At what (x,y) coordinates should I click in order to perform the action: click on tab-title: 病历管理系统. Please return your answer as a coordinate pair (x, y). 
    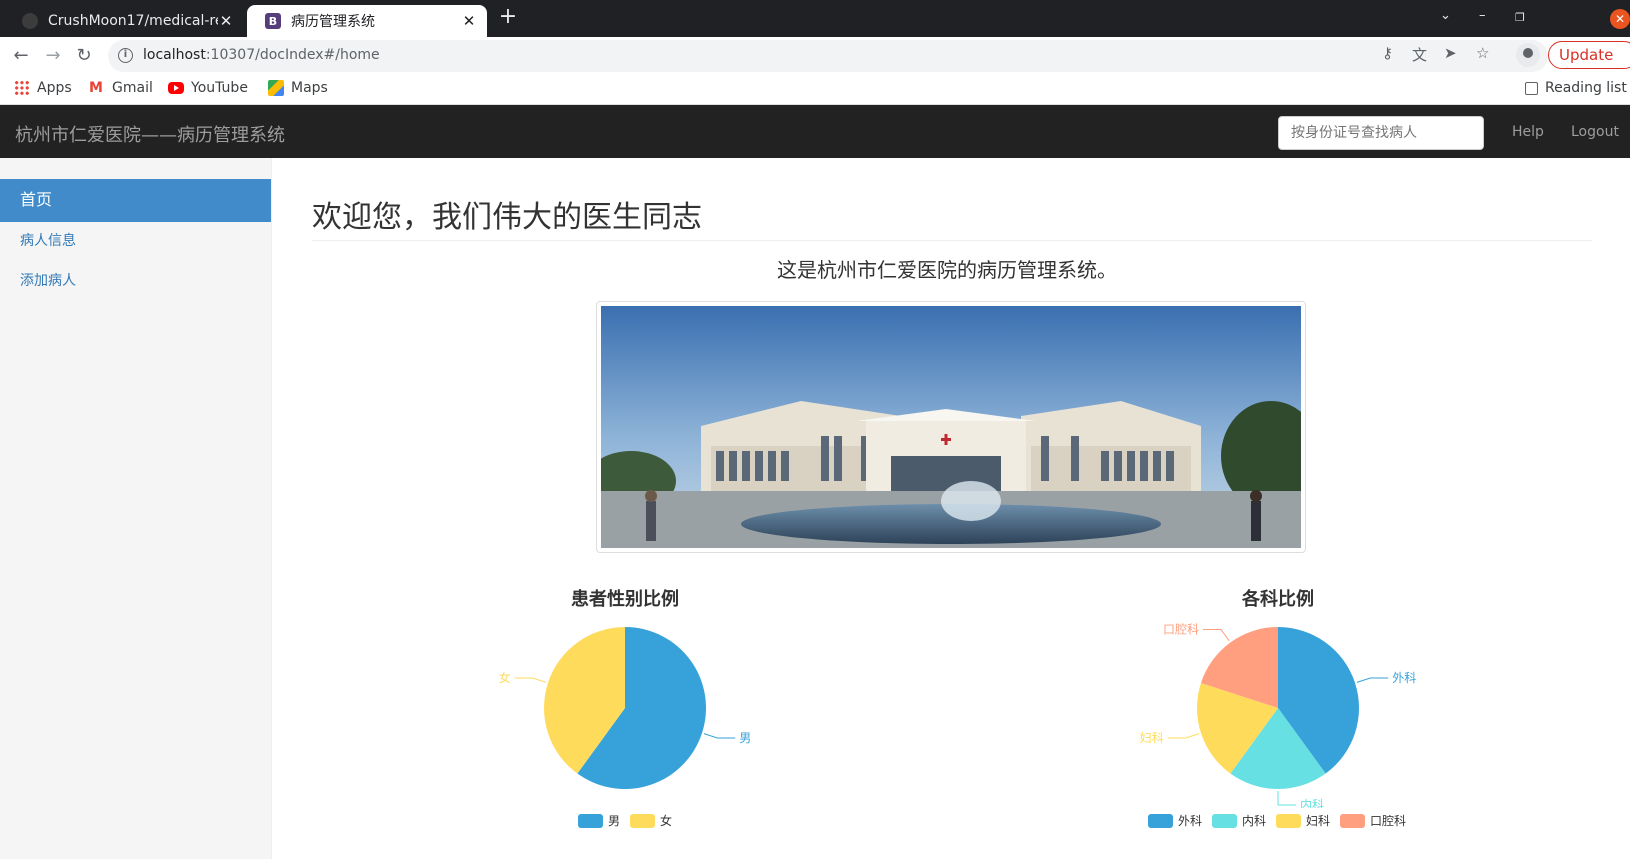
    Looking at the image, I should click on (333, 22).